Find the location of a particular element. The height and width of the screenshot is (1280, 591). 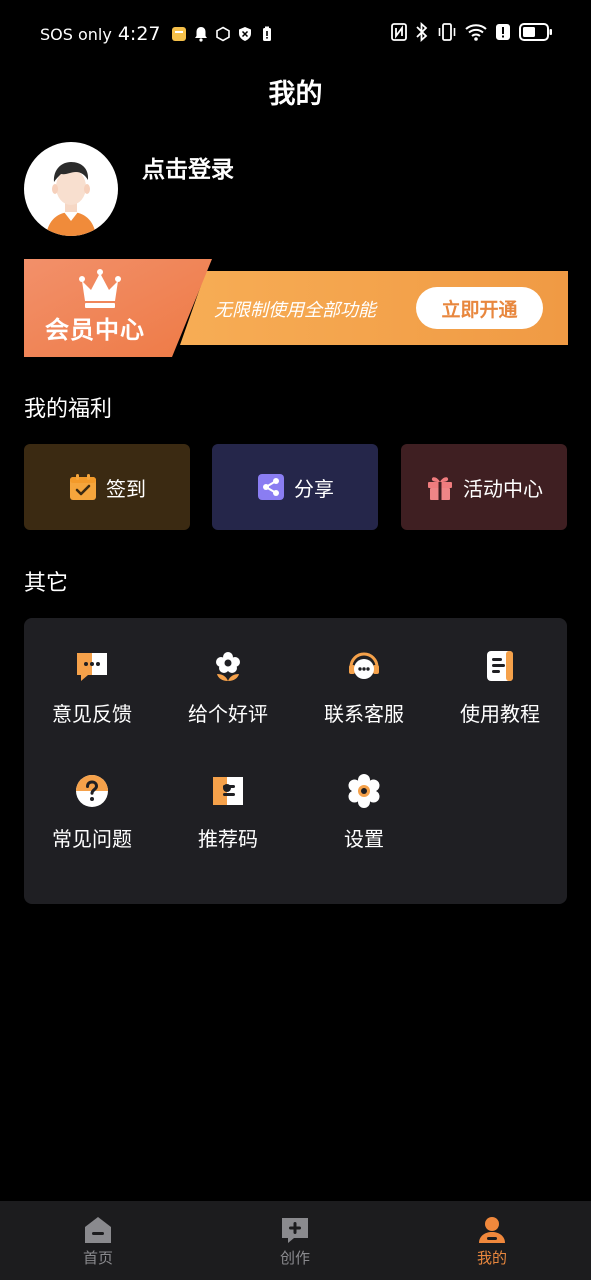

status-bar: SOS only 4:27 is located at coordinates (295, 33).